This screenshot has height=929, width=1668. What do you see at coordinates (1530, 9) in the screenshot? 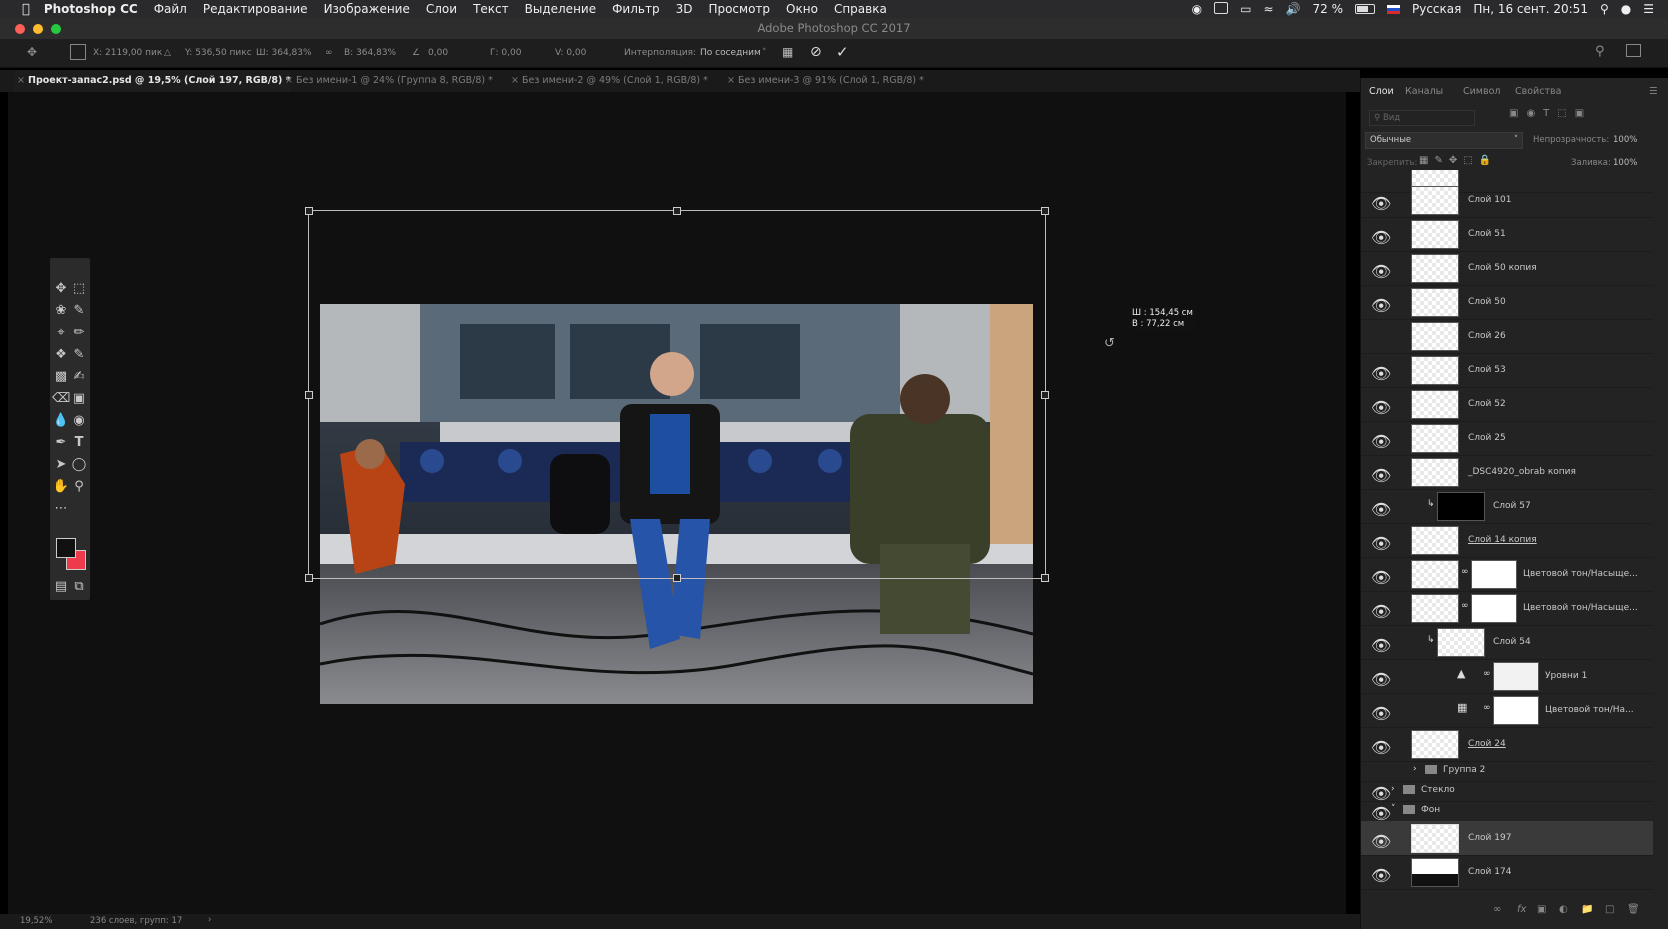
I see `clock: Пн, 16 сент. 20:51` at bounding box center [1530, 9].